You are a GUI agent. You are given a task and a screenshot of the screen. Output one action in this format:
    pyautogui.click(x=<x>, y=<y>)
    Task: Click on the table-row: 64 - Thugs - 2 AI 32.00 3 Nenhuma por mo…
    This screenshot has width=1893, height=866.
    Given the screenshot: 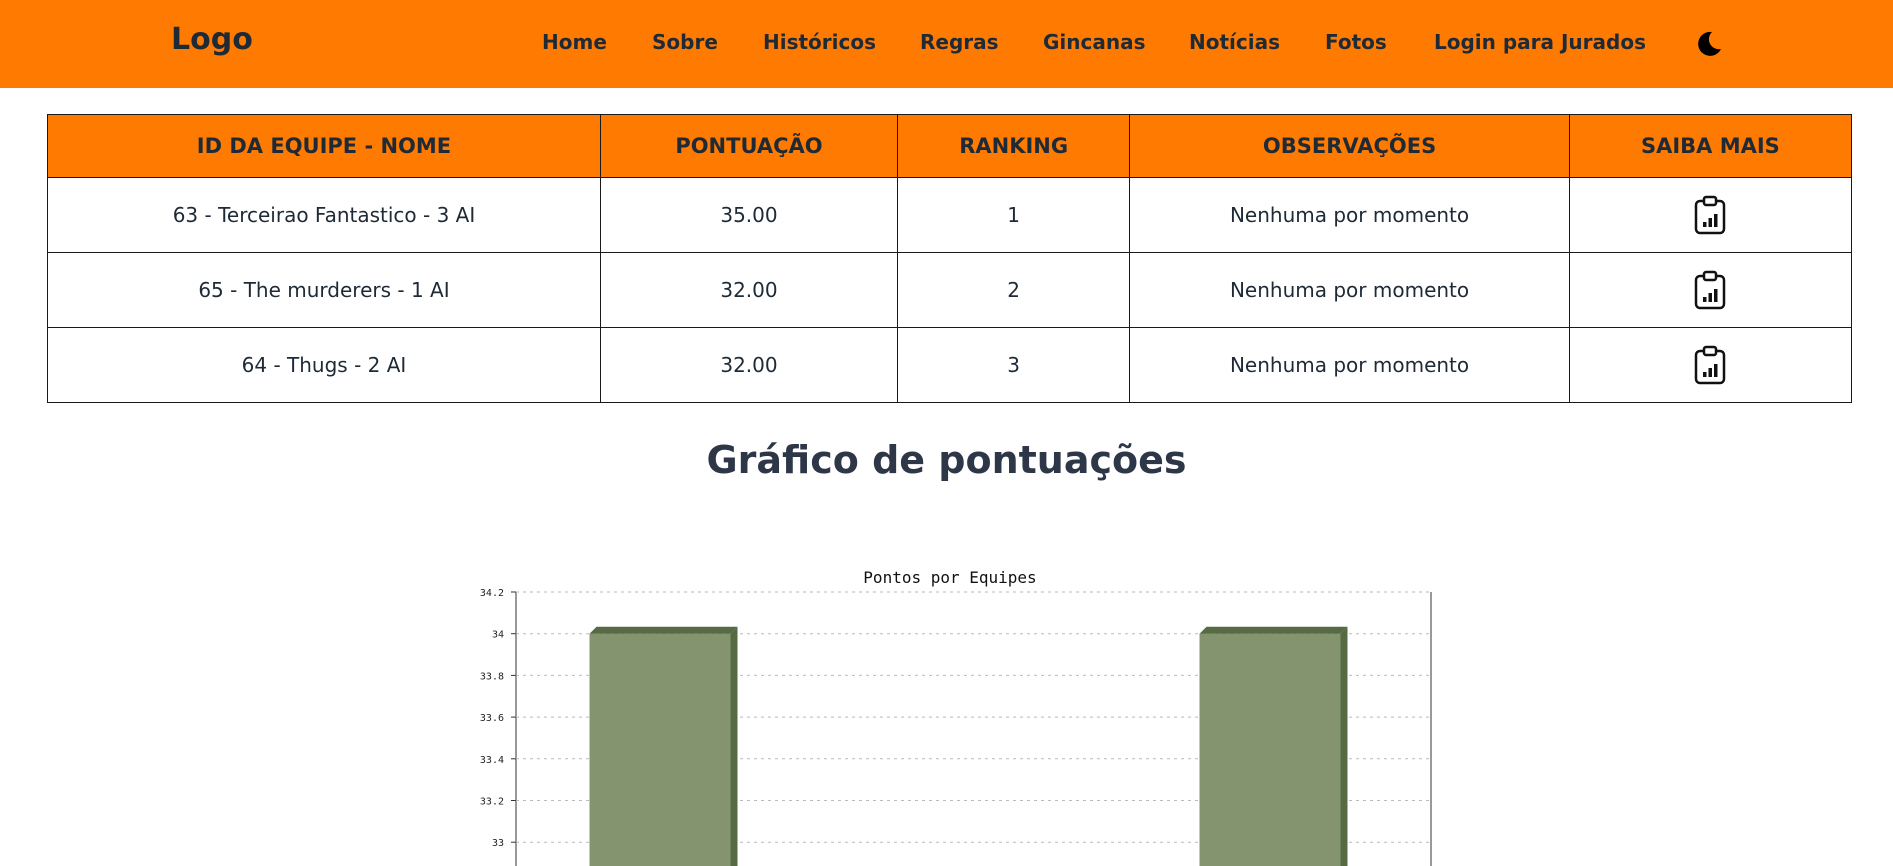 What is the action you would take?
    pyautogui.click(x=950, y=365)
    